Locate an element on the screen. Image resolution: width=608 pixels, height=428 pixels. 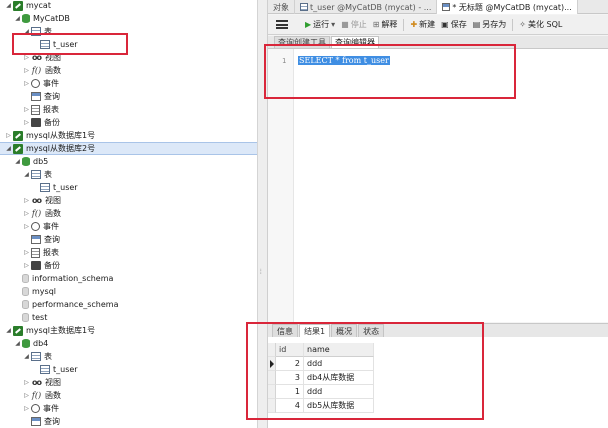
cell-id: 1 is located at coordinates (290, 392).